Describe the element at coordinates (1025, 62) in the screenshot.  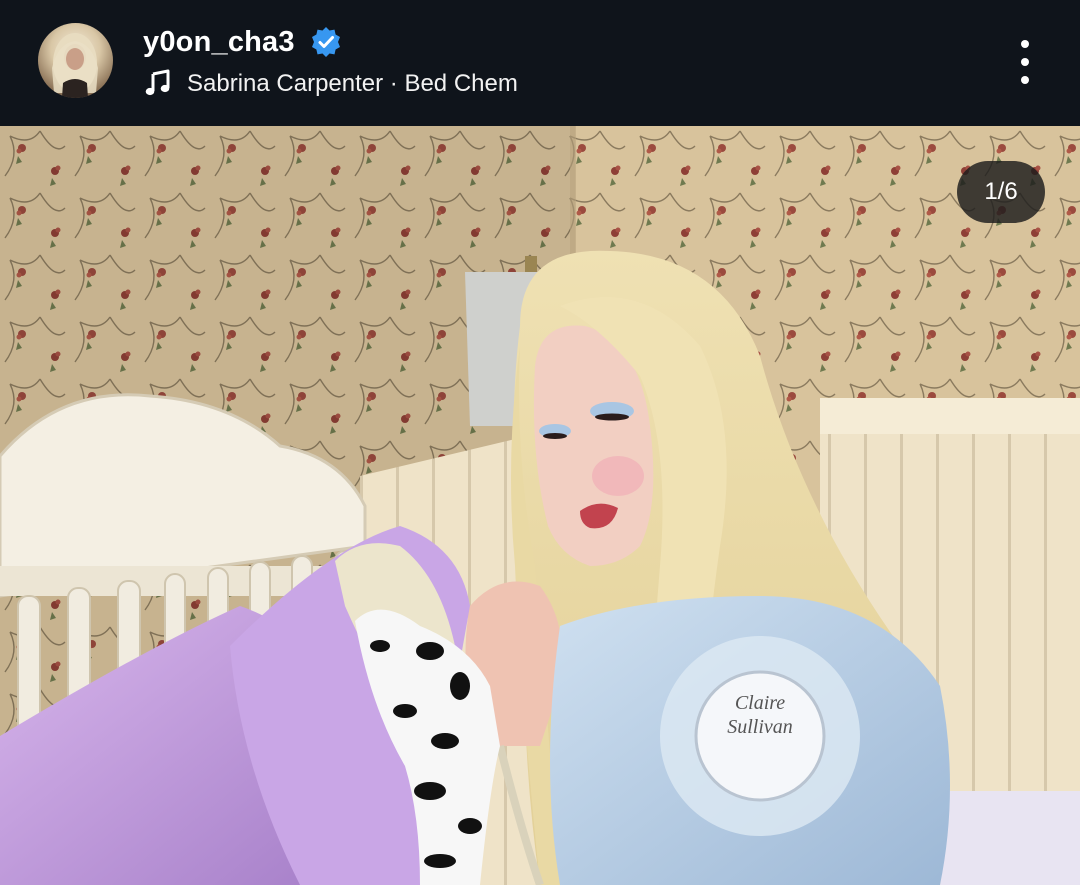
I see `more-options-icon` at that location.